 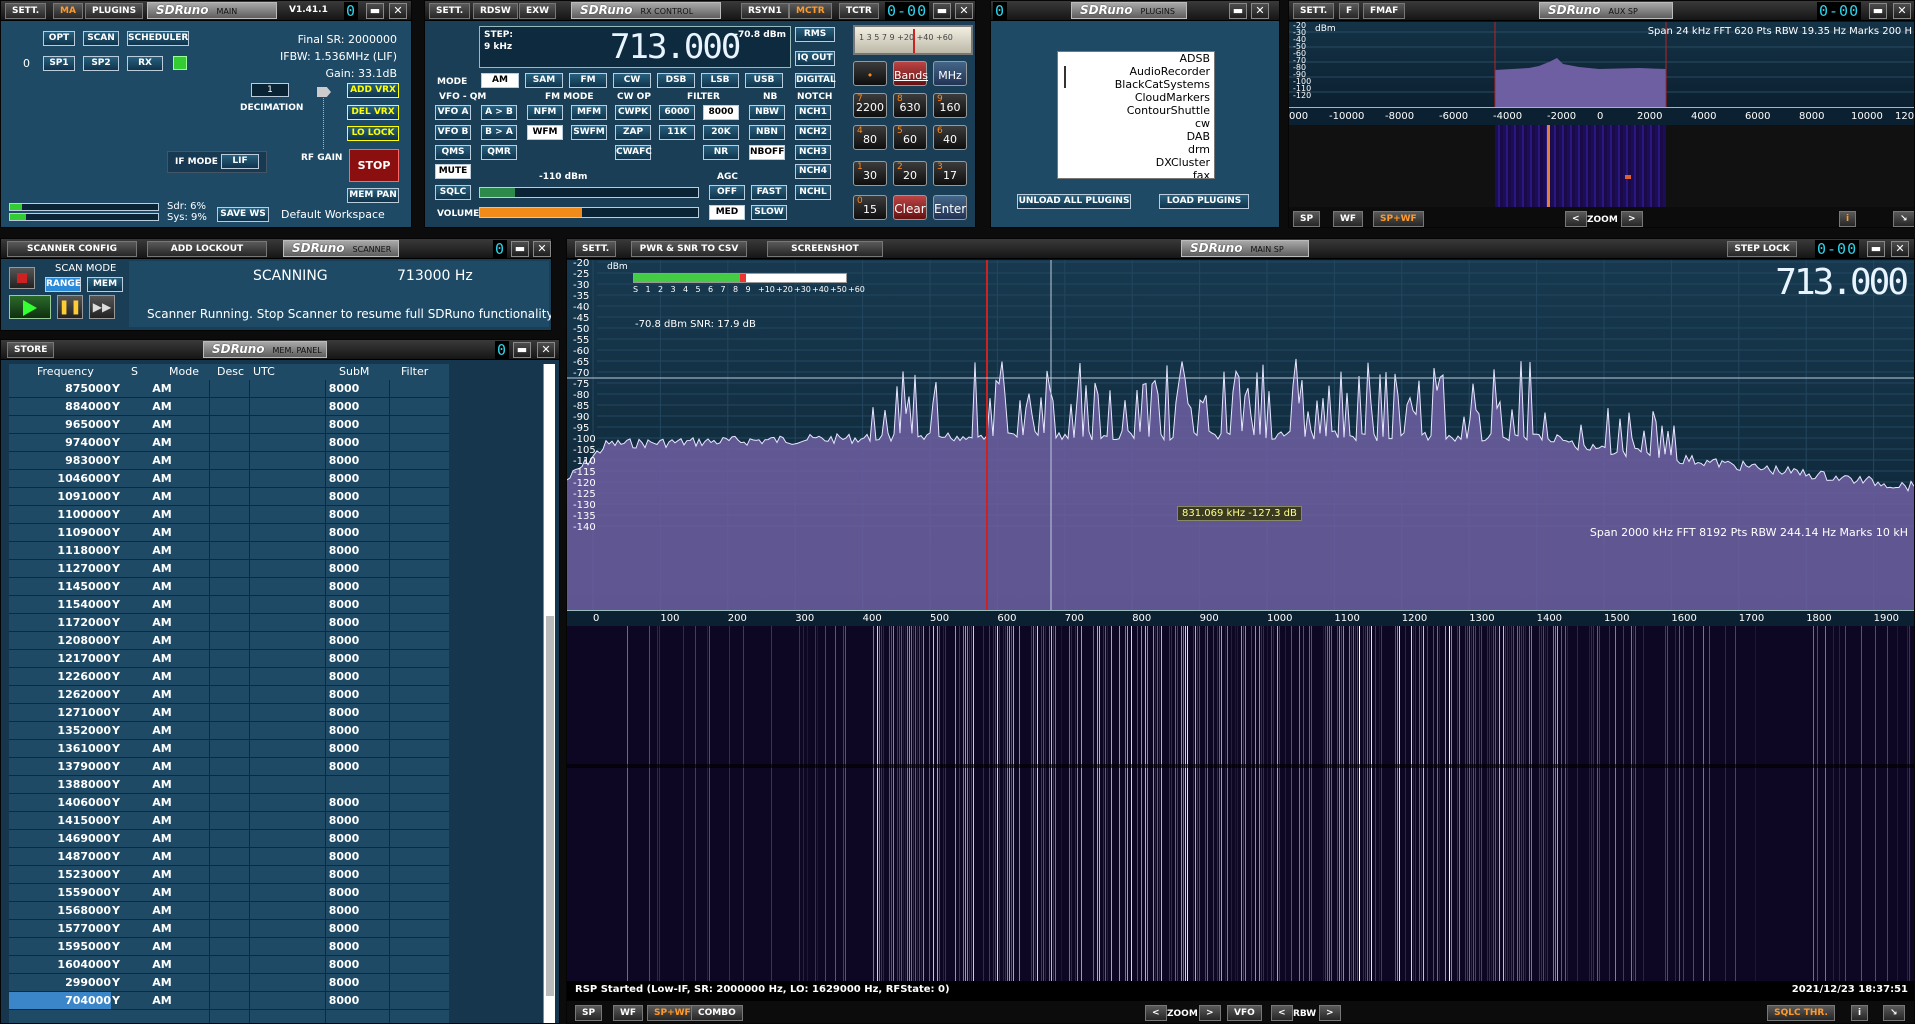 I want to click on table-row: 1379000 Y AM 8000, so click(x=229, y=767).